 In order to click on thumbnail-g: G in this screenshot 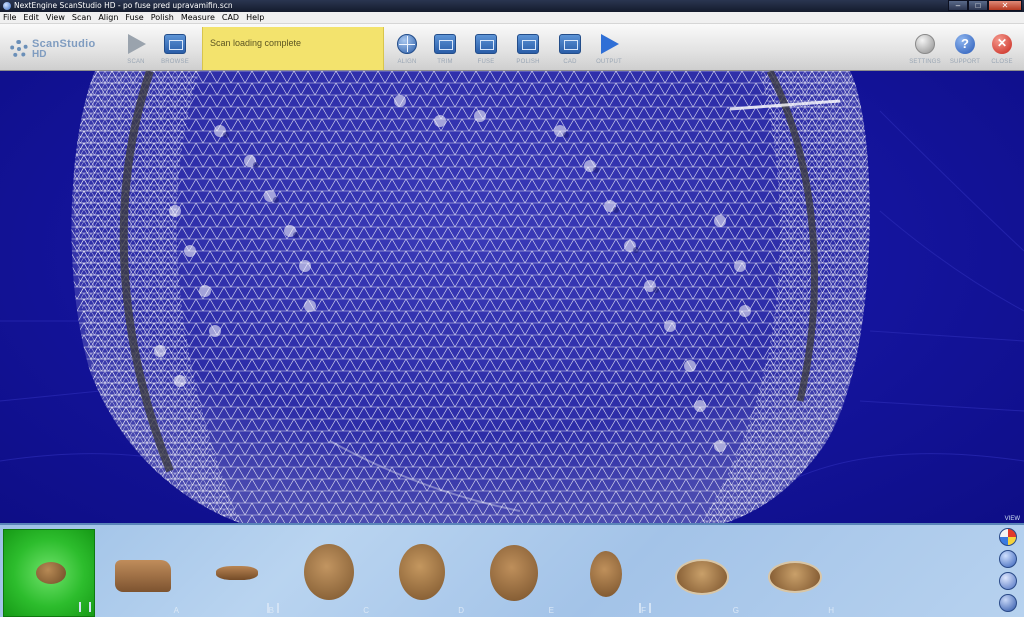, I will do `click(701, 573)`.